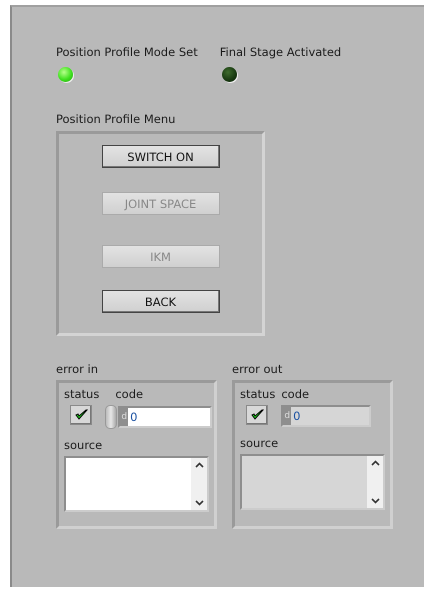 The height and width of the screenshot is (589, 424). What do you see at coordinates (165, 417) in the screenshot?
I see `code-field: d 0` at bounding box center [165, 417].